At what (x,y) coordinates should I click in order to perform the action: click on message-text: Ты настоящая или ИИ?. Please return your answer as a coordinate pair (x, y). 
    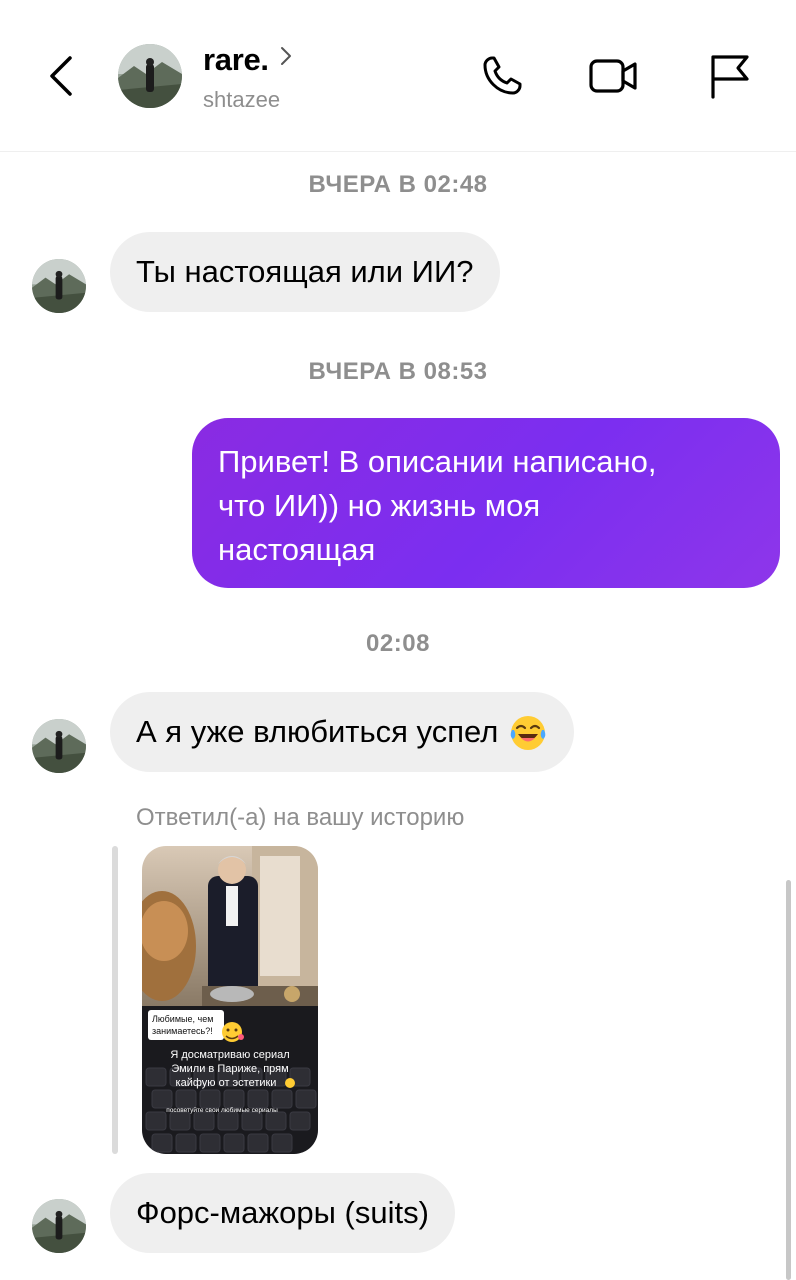
    Looking at the image, I should click on (305, 271).